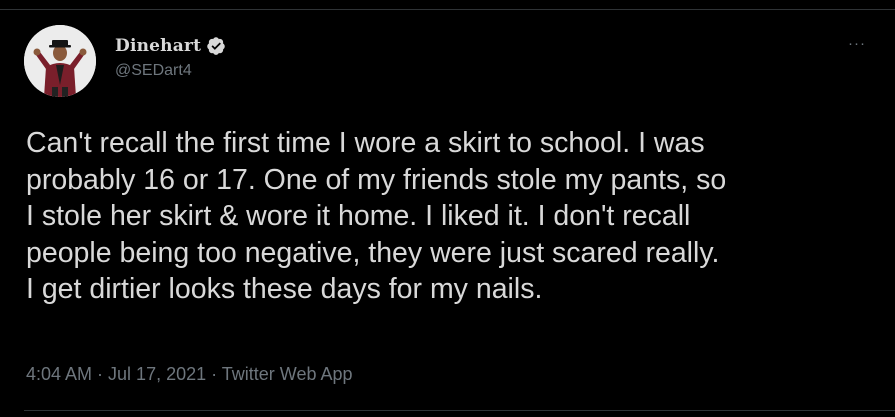 This screenshot has height=417, width=895. What do you see at coordinates (170, 71) in the screenshot?
I see `author-handle: @SEDart4` at bounding box center [170, 71].